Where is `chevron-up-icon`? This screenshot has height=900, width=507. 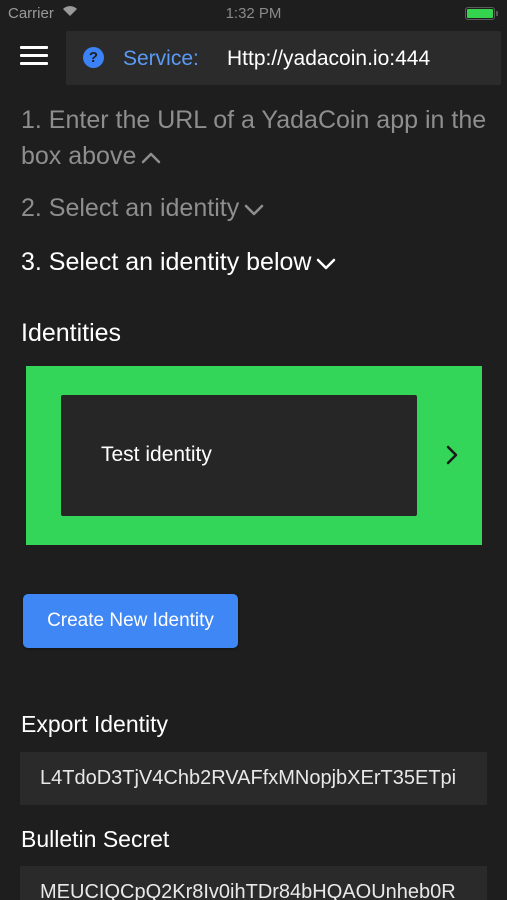
chevron-up-icon is located at coordinates (151, 157).